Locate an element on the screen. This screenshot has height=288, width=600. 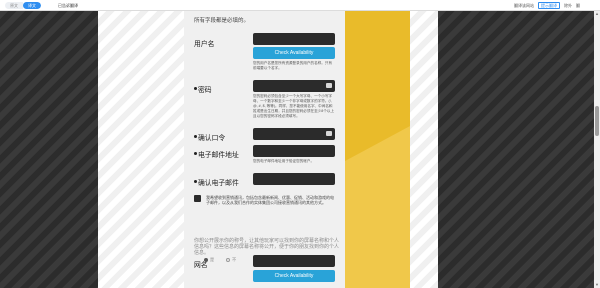
translated-tab: 译文 is located at coordinates (32, 5).